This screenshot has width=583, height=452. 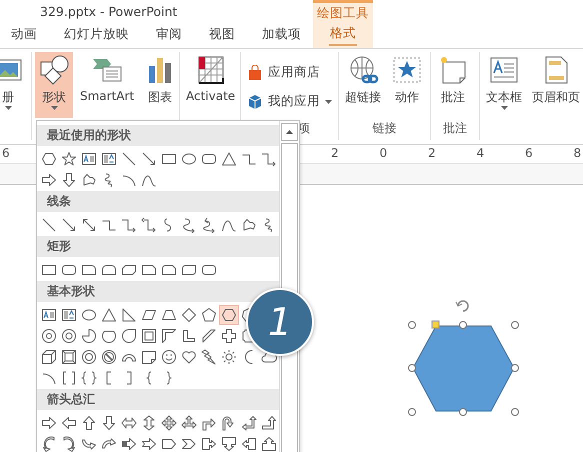 What do you see at coordinates (71, 291) in the screenshot?
I see `section-title: 基本形状` at bounding box center [71, 291].